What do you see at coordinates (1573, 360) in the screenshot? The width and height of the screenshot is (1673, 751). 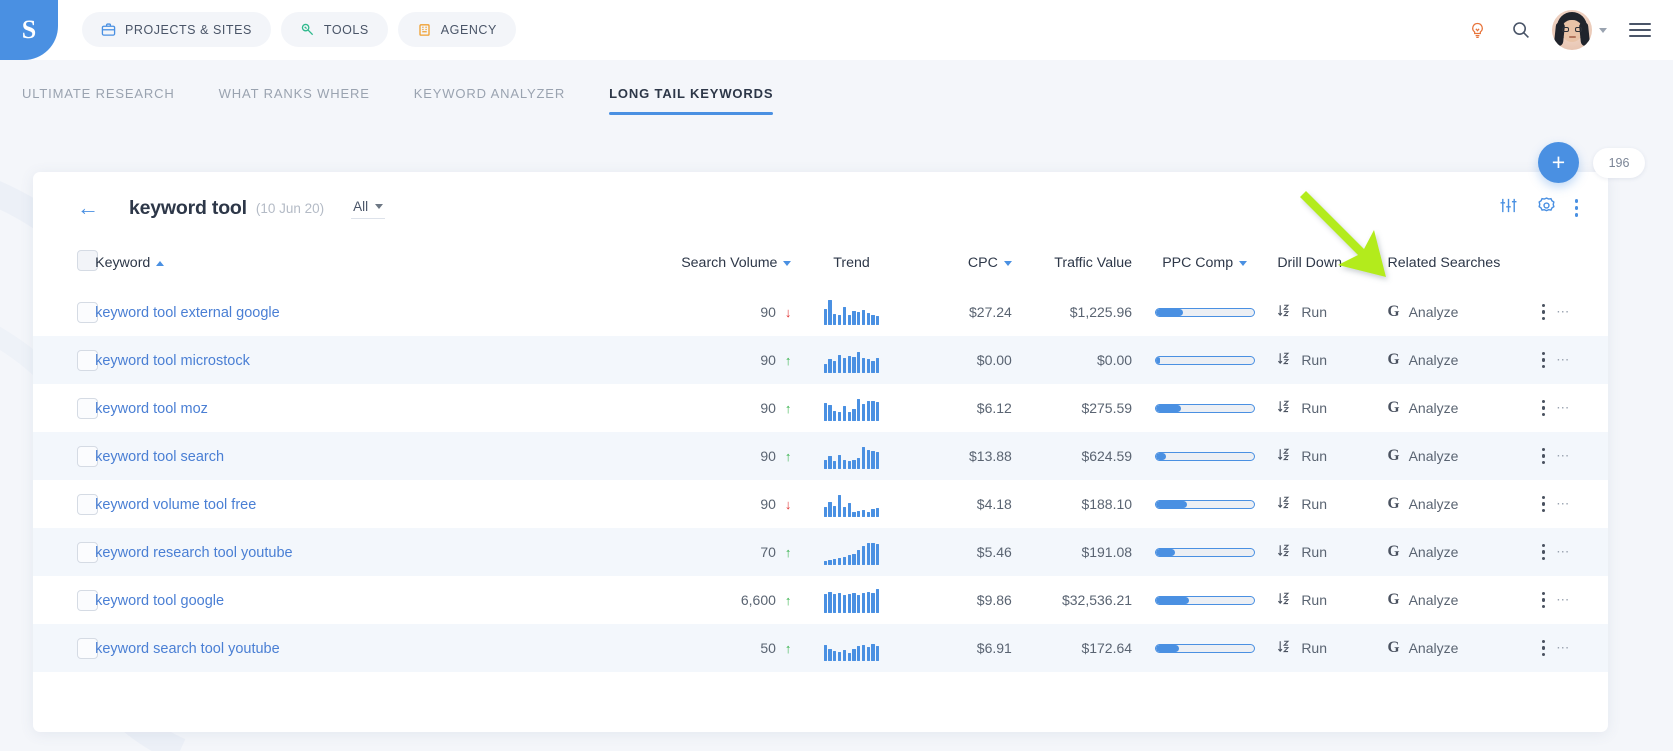 I see `row-actions-cell: ⋯` at bounding box center [1573, 360].